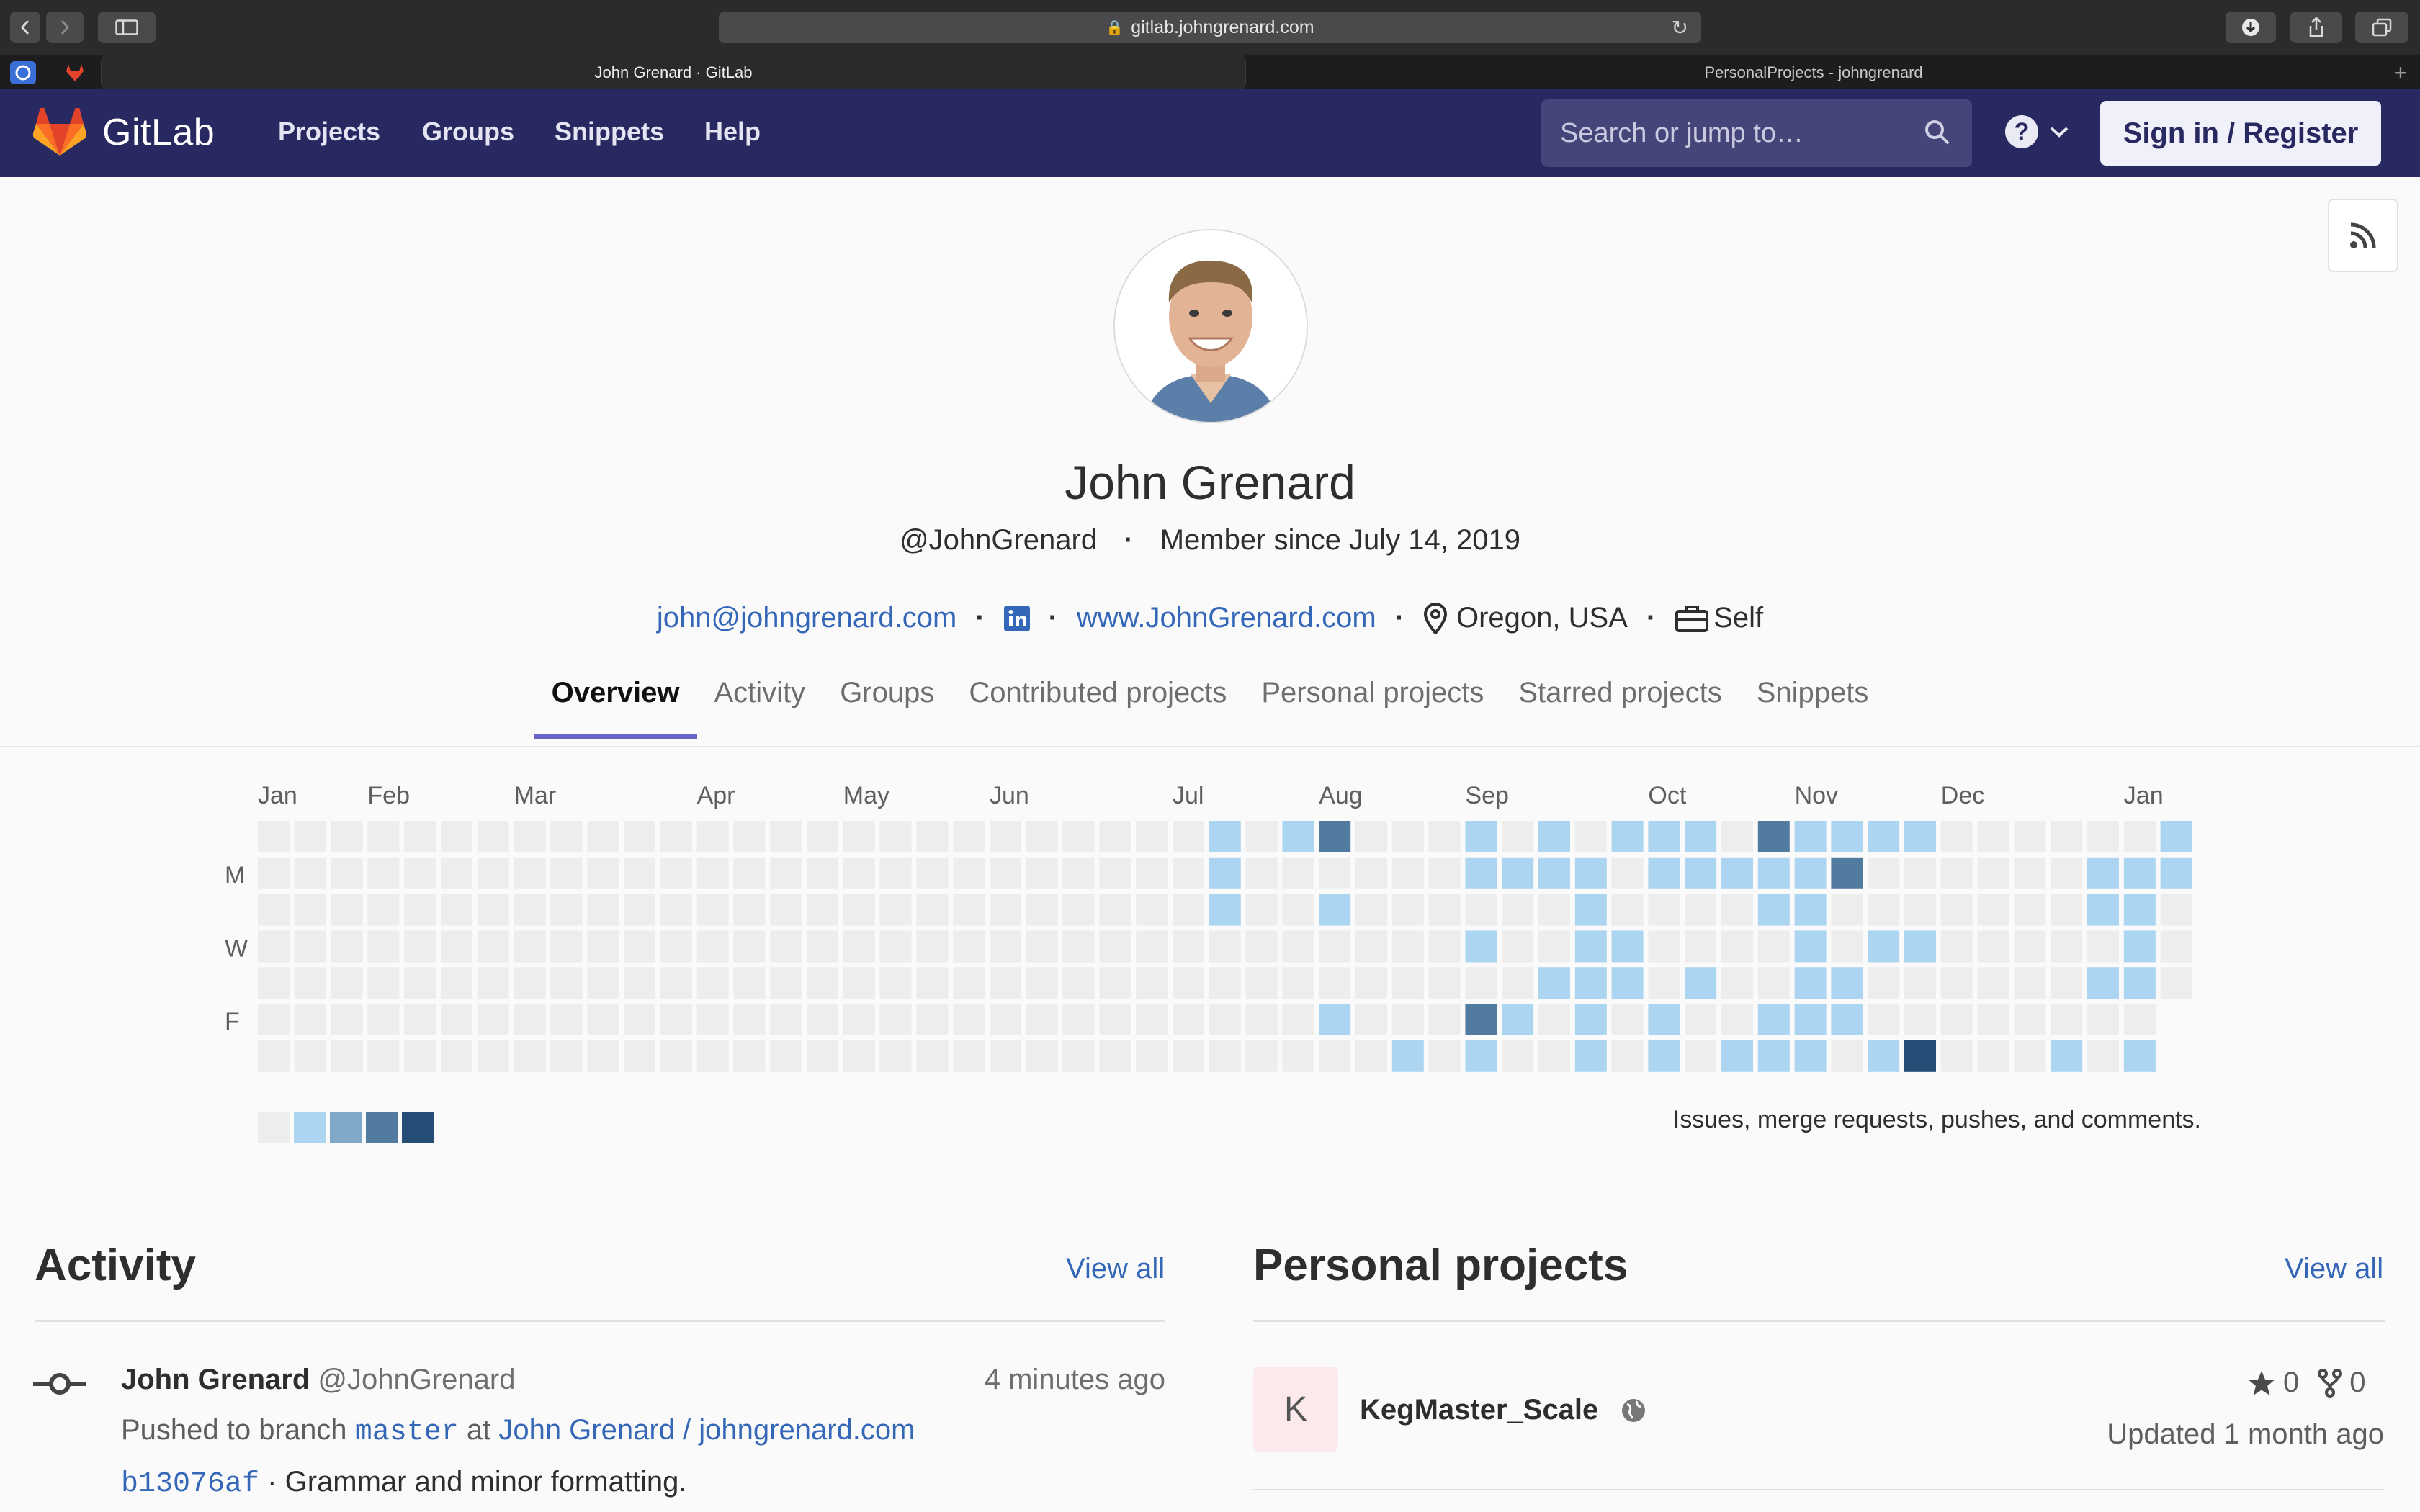  What do you see at coordinates (1733, 133) in the screenshot?
I see `search-input` at bounding box center [1733, 133].